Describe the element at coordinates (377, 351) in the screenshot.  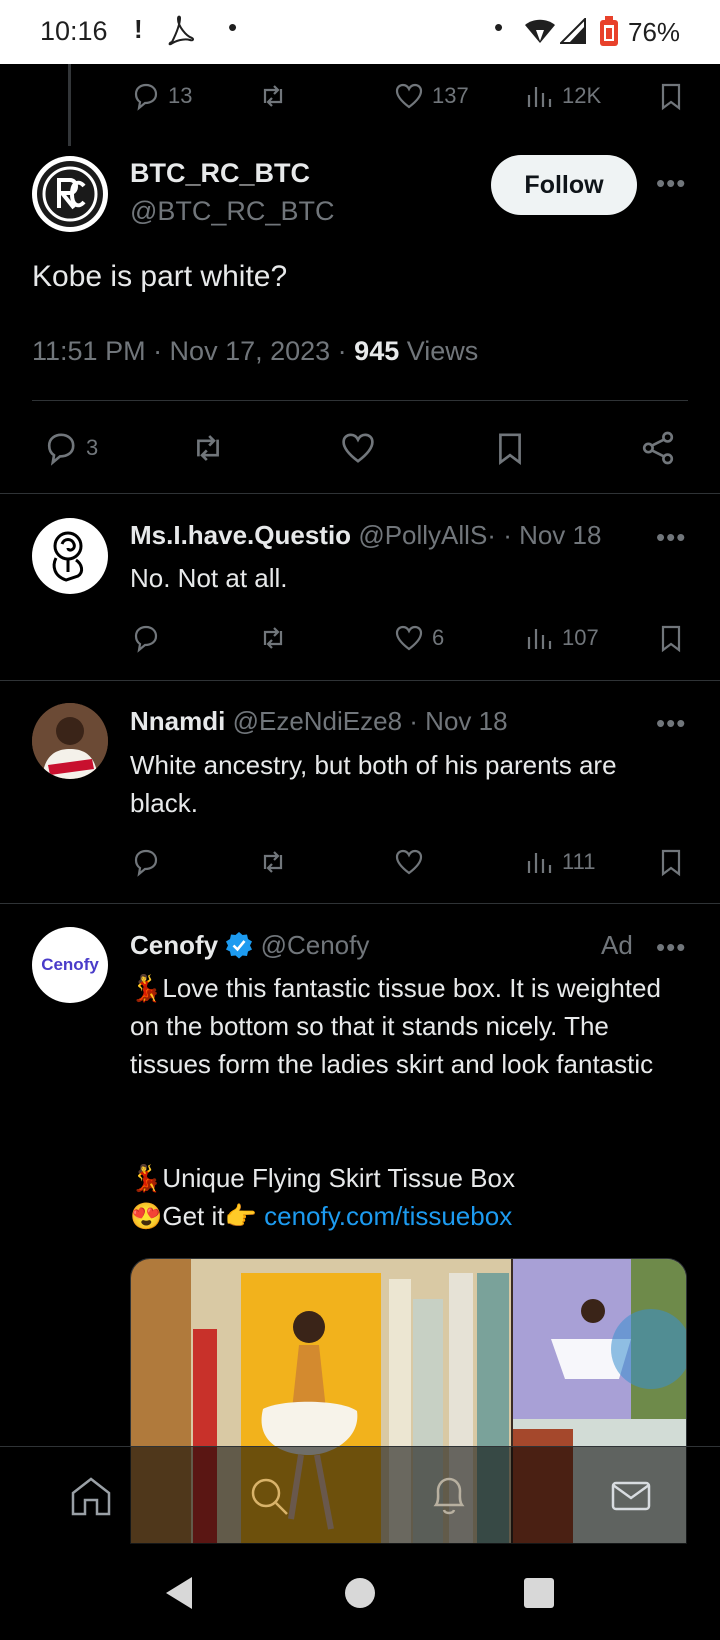
I see `tweet-views-count: 945` at that location.